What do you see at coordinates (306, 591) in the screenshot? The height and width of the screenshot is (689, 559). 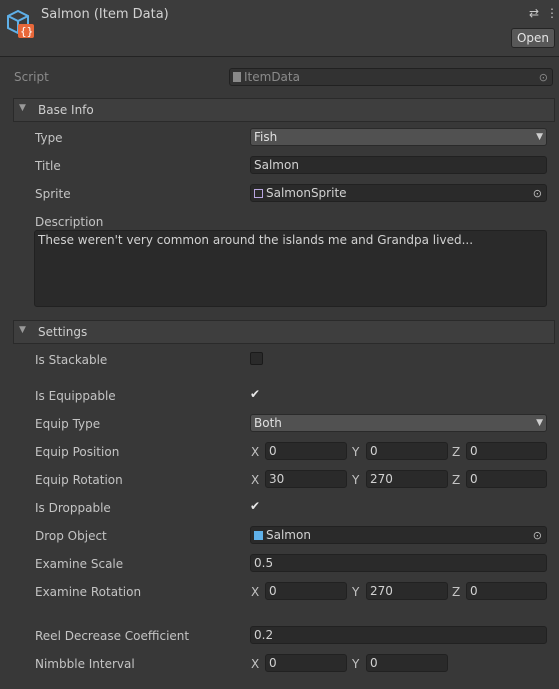 I see `examine-rotation-x: 0` at bounding box center [306, 591].